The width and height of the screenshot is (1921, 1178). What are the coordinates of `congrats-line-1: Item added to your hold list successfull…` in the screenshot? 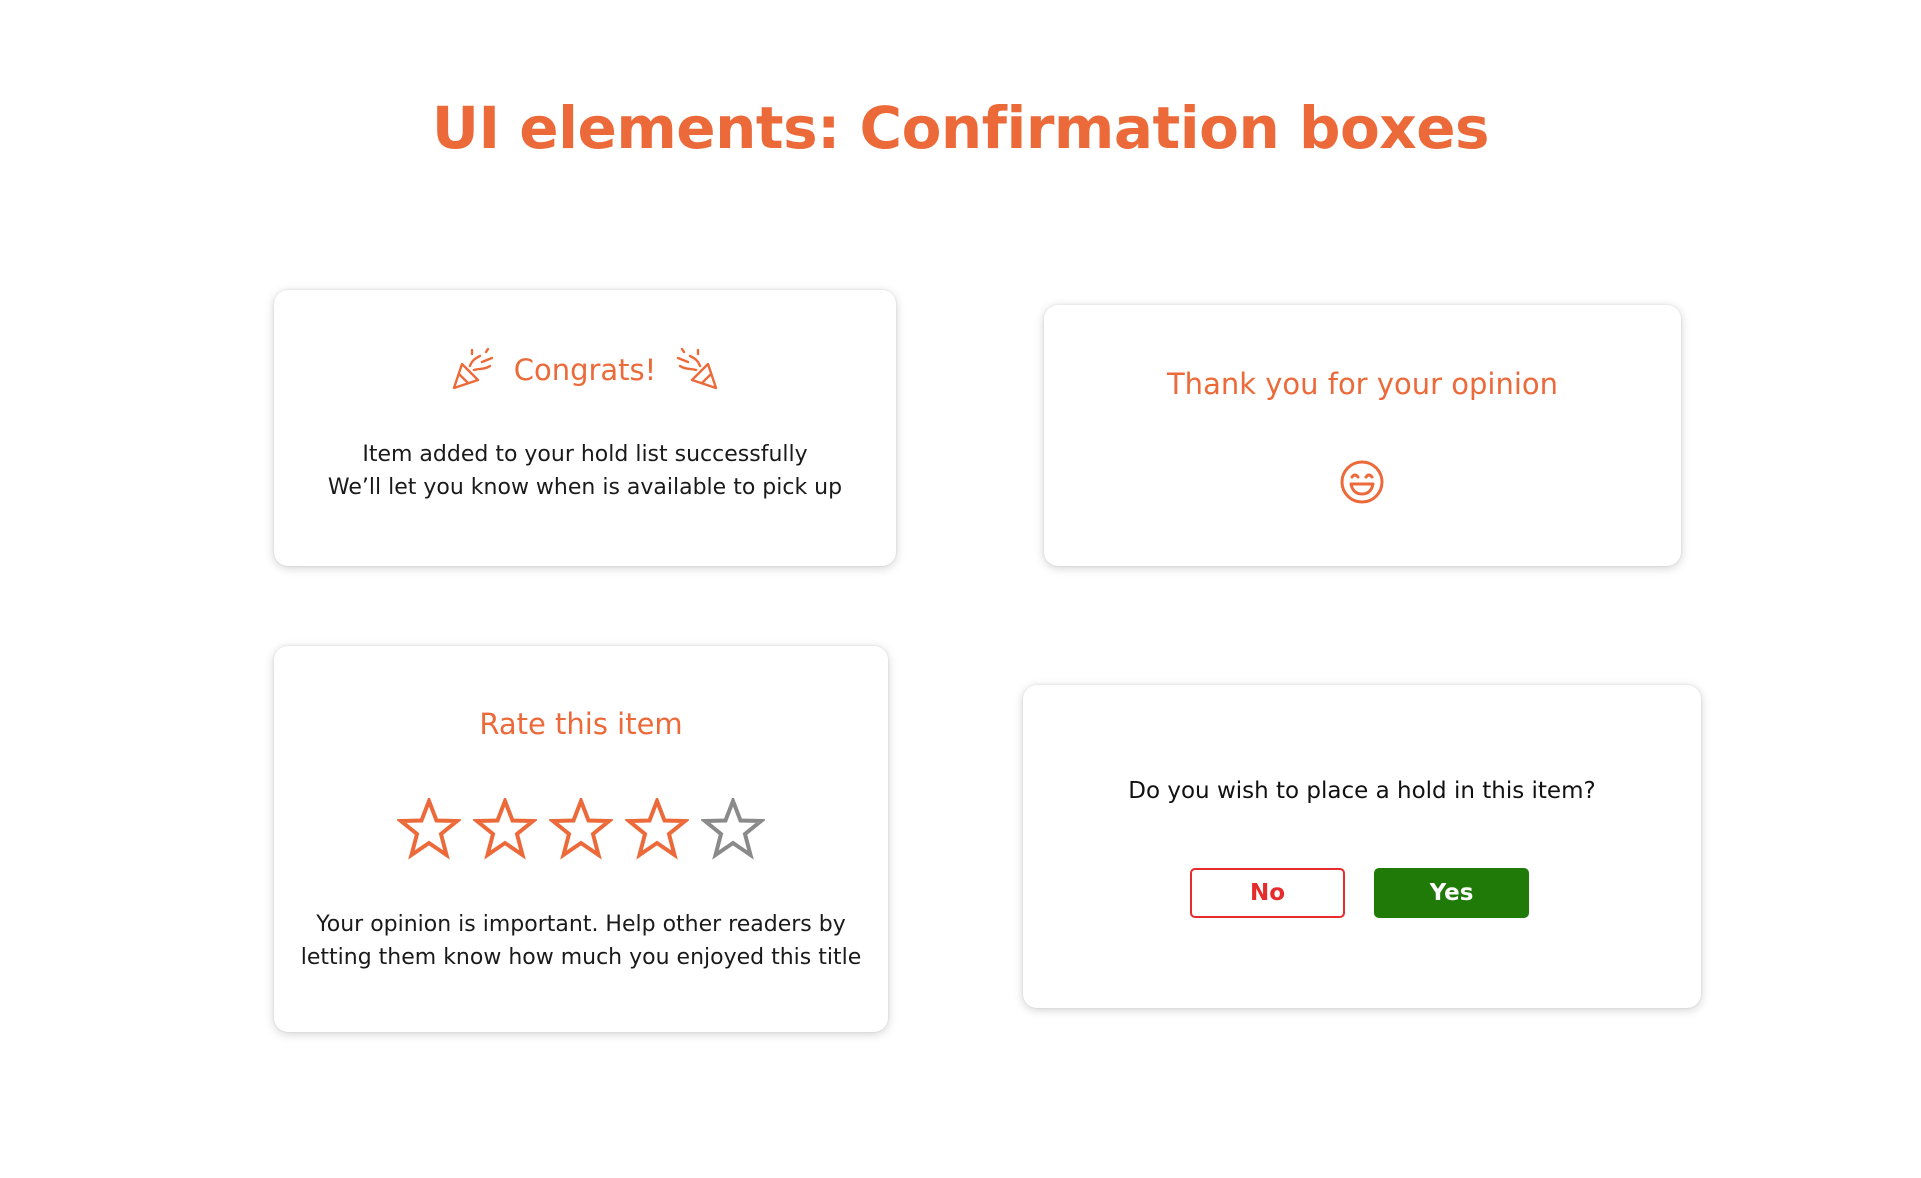 It's located at (585, 454).